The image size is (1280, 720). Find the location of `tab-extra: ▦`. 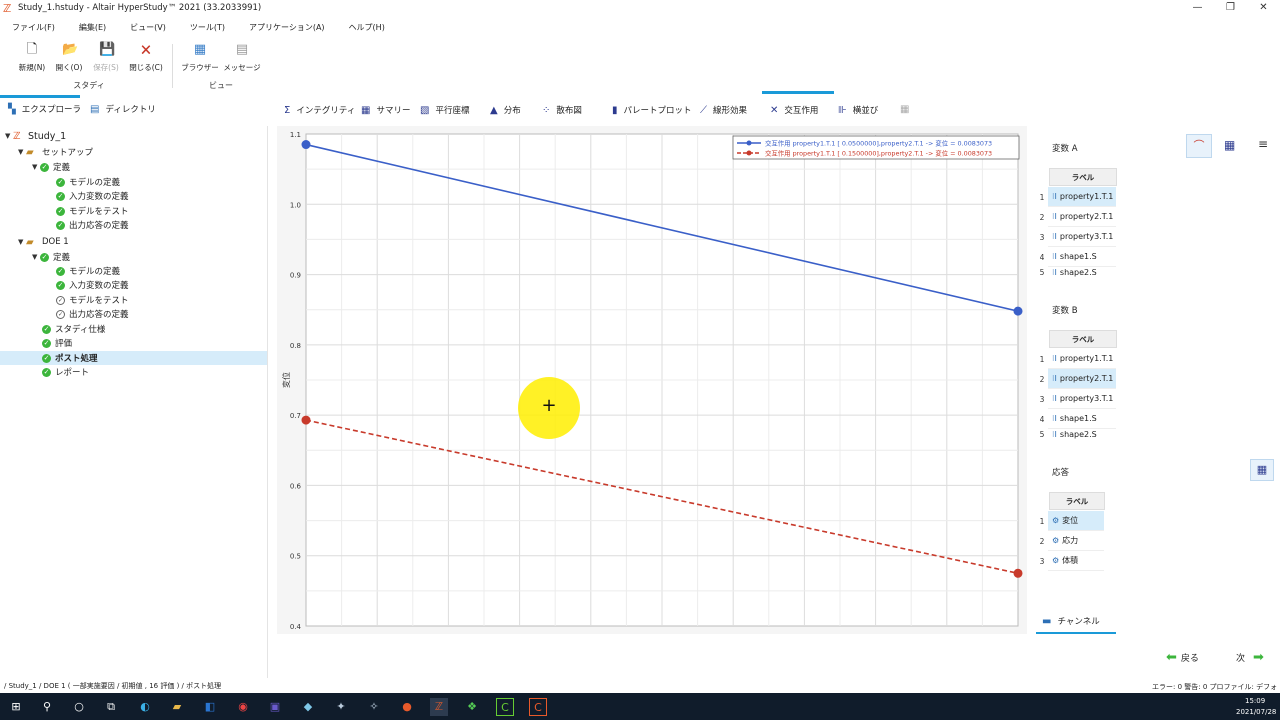

tab-extra: ▦ is located at coordinates (907, 109).